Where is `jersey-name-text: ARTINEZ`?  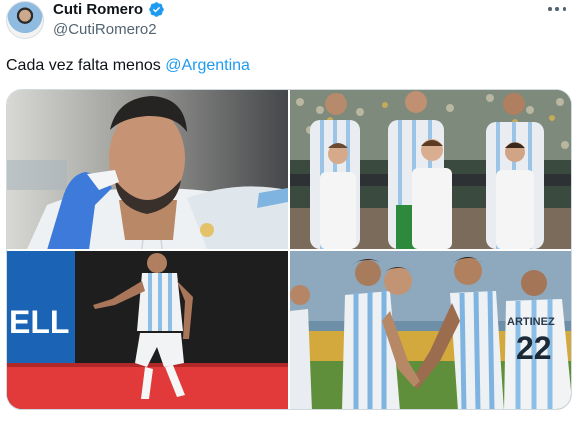 jersey-name-text: ARTINEZ is located at coordinates (531, 322).